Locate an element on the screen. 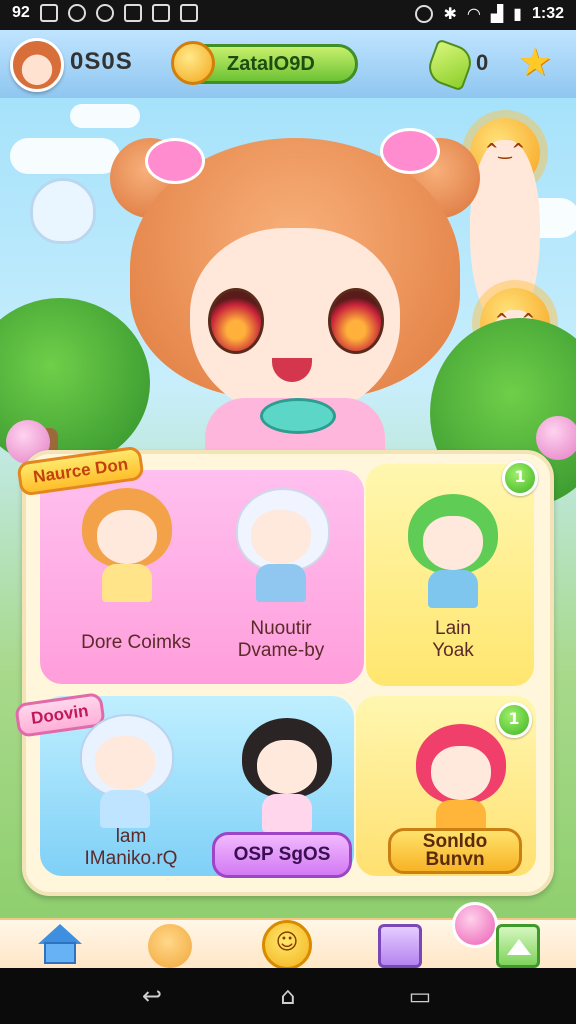 The width and height of the screenshot is (576, 1024). energy-coin-icon is located at coordinates (193, 63).